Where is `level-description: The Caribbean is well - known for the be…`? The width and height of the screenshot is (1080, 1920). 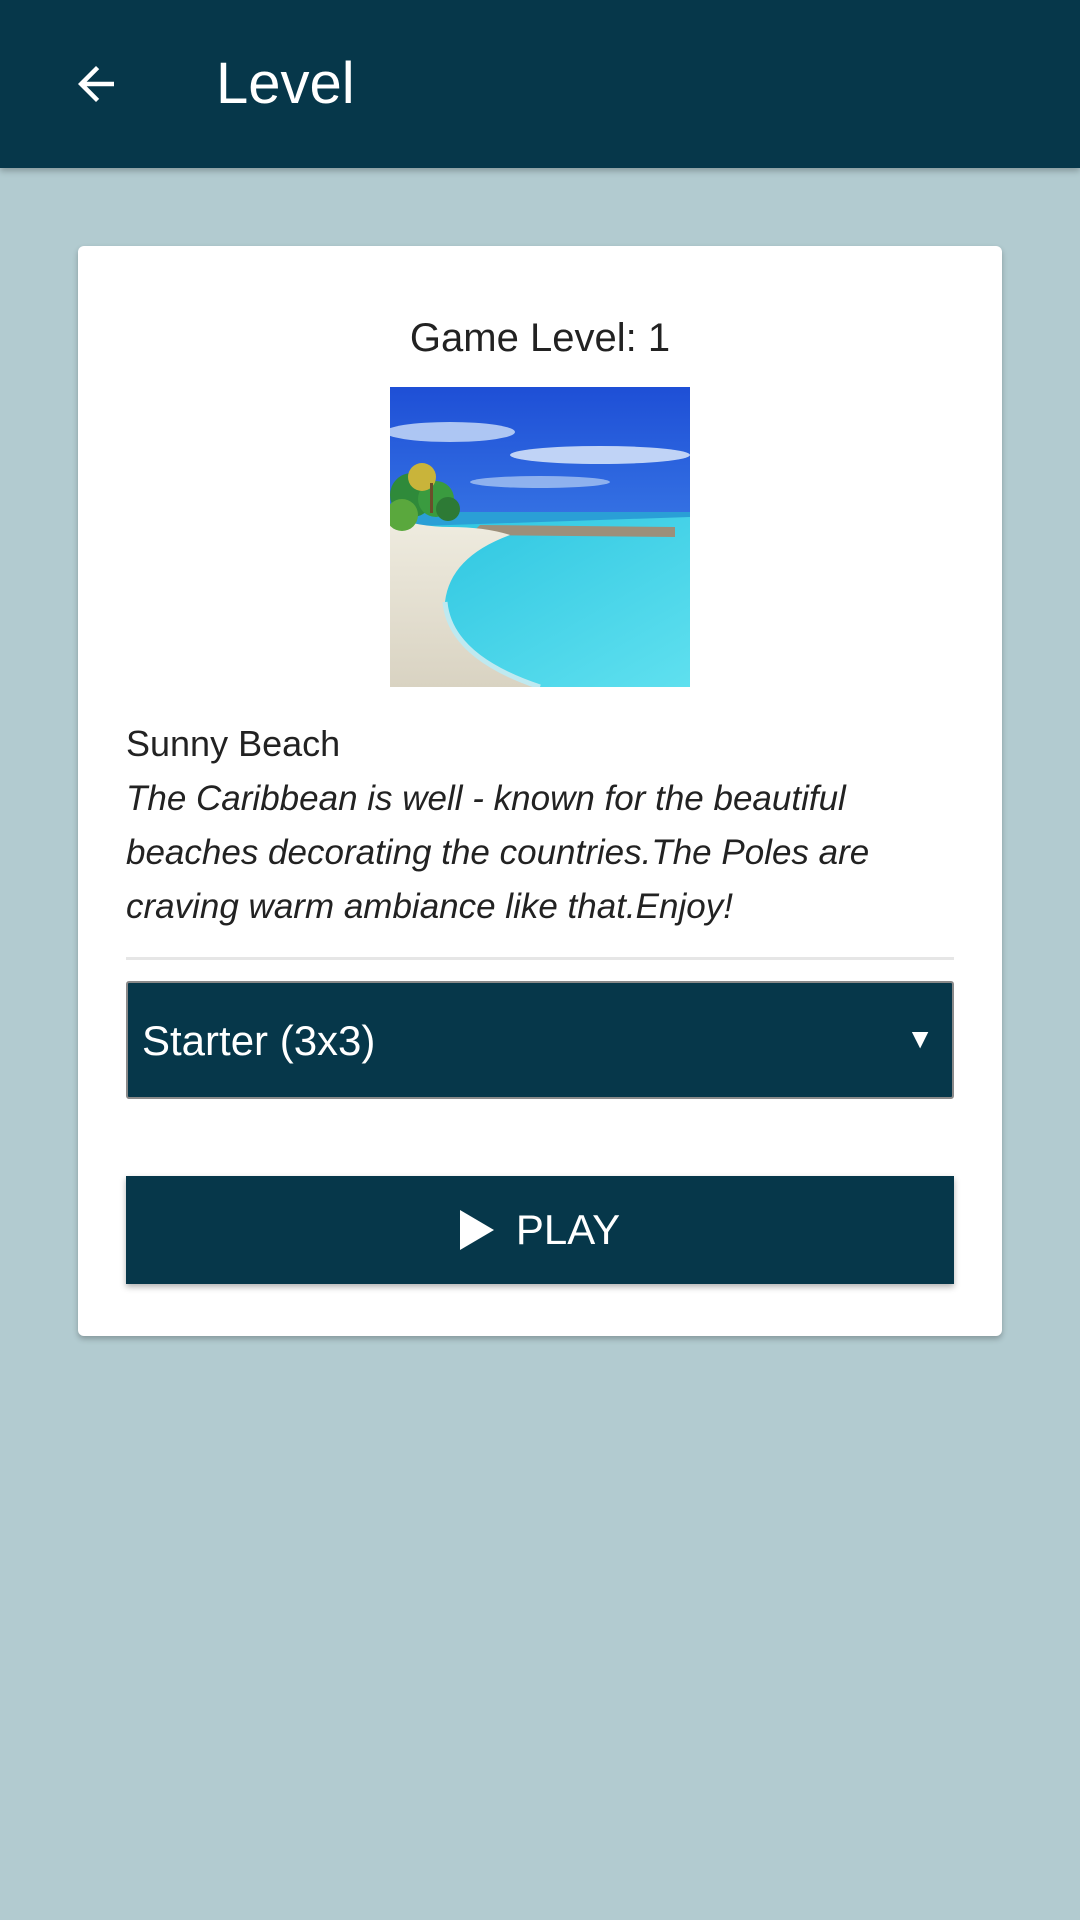
level-description: The Caribbean is well - known for the be… is located at coordinates (498, 852).